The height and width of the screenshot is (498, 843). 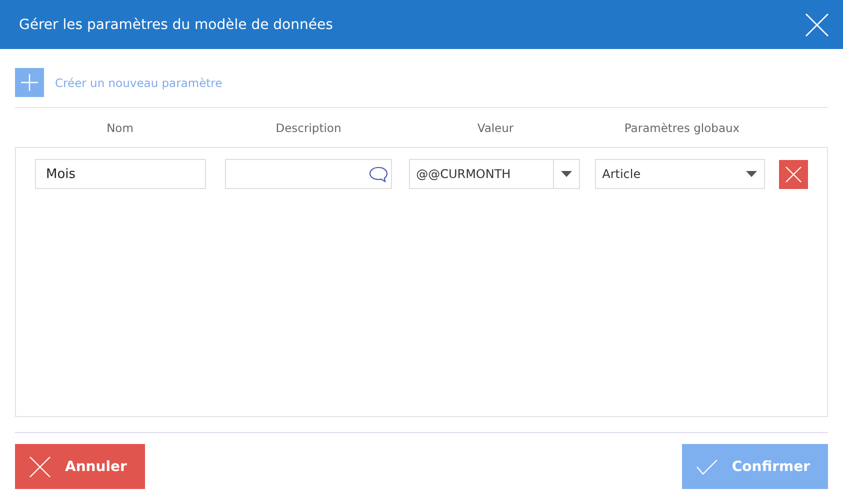 I want to click on column-header: Paramètres globaux, so click(x=682, y=127).